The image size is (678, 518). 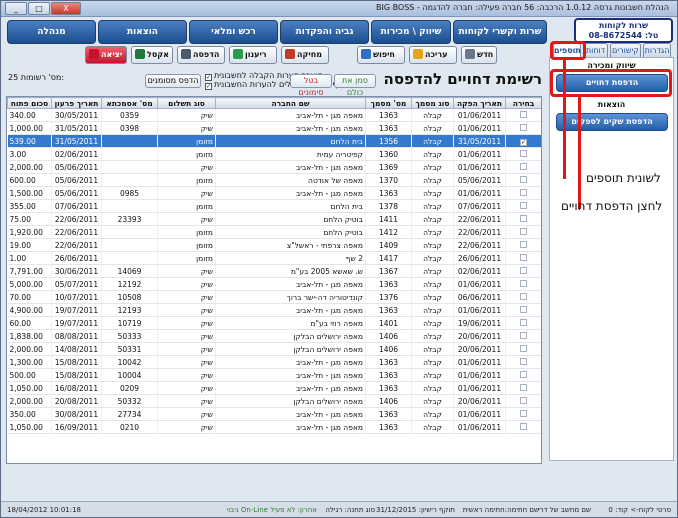 What do you see at coordinates (355, 85) in the screenshot?
I see `mark-all-button: סמן את כולם` at bounding box center [355, 85].